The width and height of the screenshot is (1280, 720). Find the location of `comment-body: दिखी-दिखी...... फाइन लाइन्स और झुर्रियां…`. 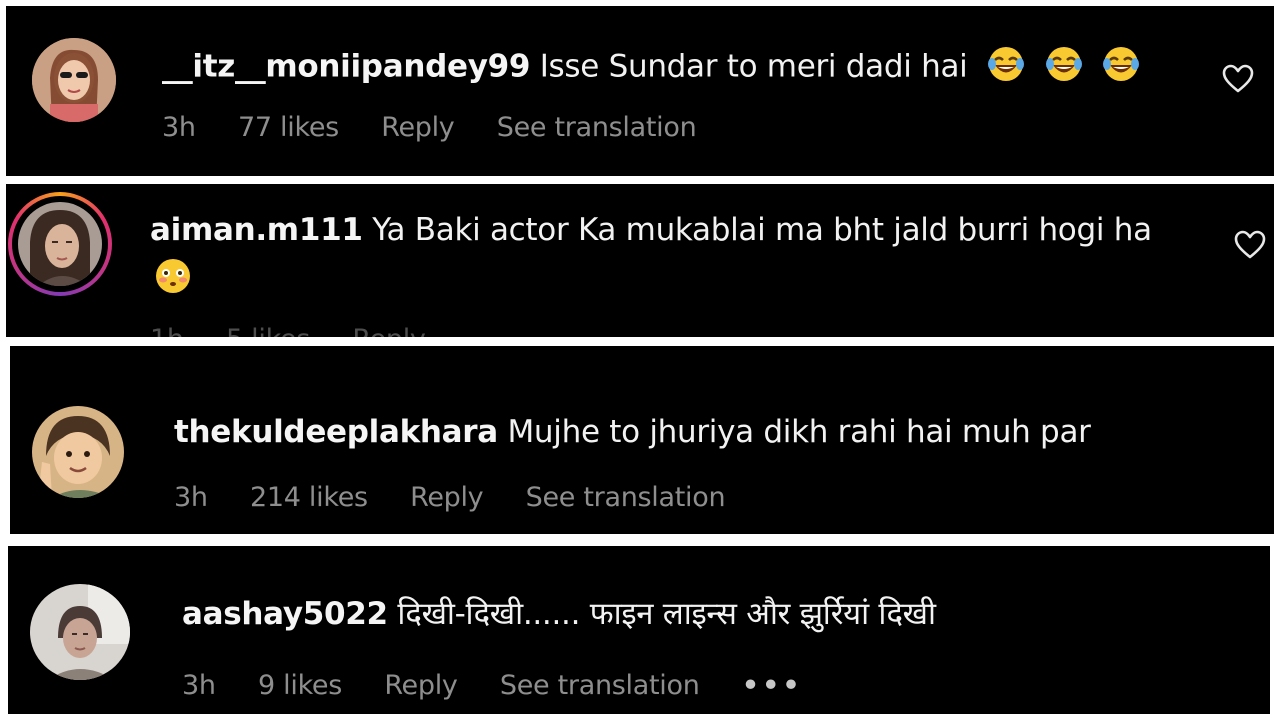

comment-body: दिखी-दिखी...... फाइन लाइन्स और झुर्रियां… is located at coordinates (666, 614).